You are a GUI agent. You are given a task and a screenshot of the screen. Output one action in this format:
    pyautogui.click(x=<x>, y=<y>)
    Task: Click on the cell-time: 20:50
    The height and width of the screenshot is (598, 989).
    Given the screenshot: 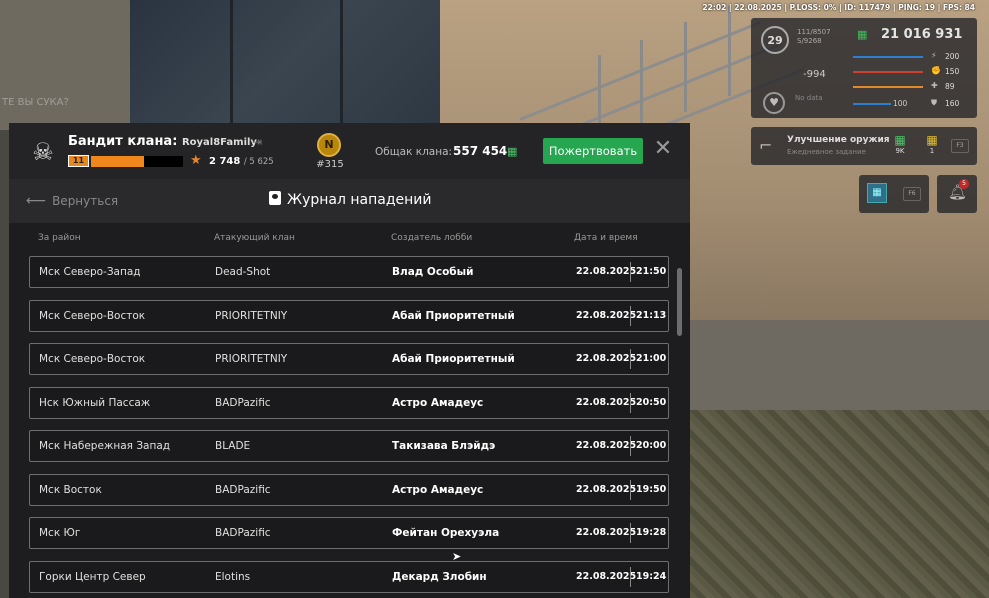 What is the action you would take?
    pyautogui.click(x=651, y=402)
    